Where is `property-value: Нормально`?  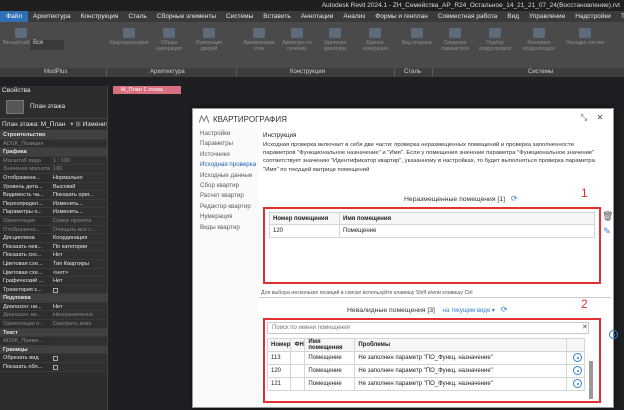
property-value: Нормально is located at coordinates (78, 177).